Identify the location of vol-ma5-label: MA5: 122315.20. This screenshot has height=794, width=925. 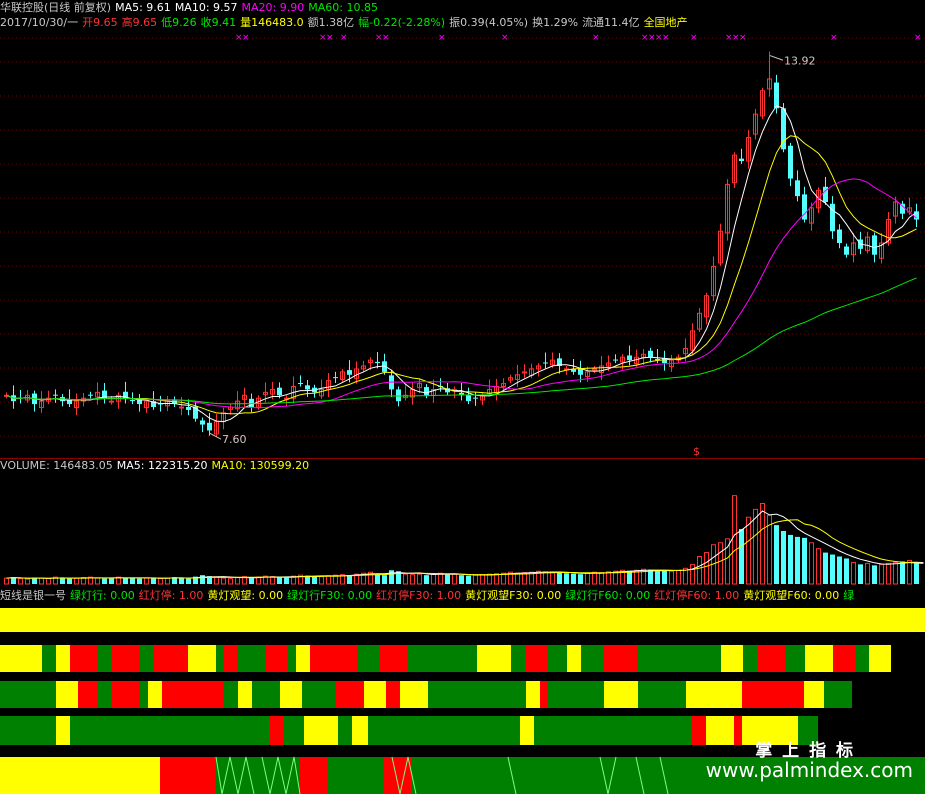
(162, 465).